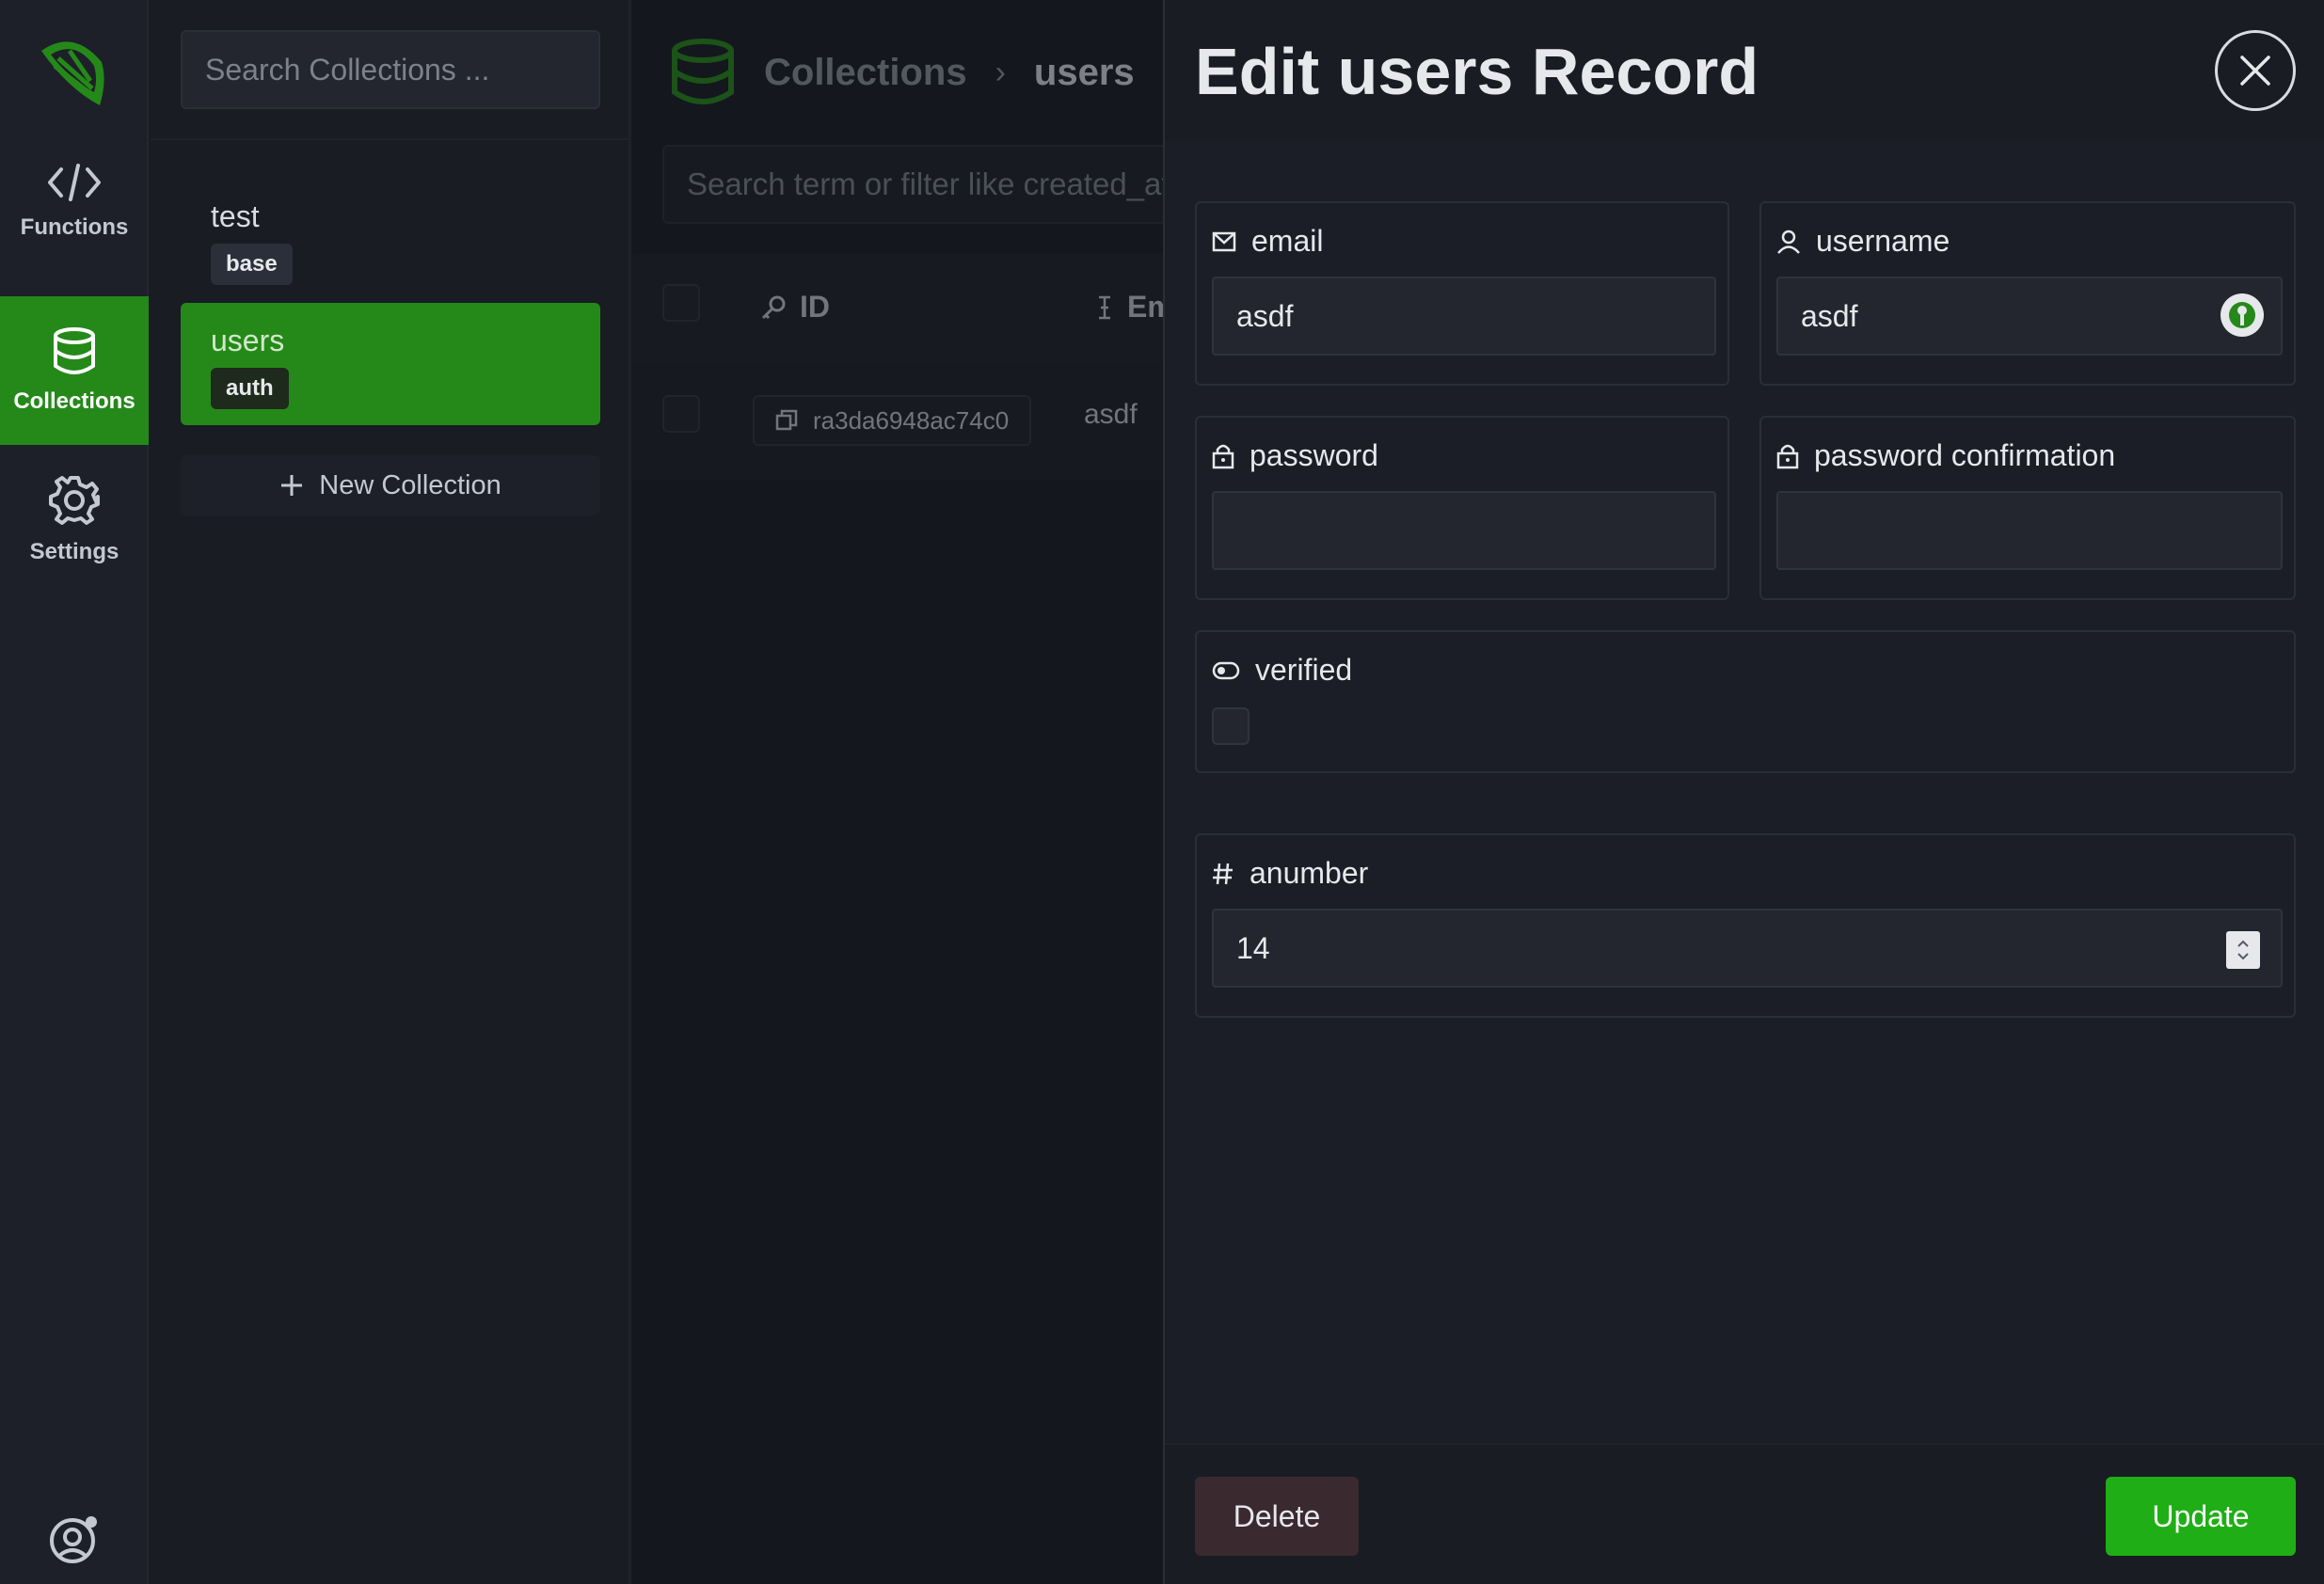  Describe the element at coordinates (74, 202) in the screenshot. I see `rail-item-functions: Functions` at that location.